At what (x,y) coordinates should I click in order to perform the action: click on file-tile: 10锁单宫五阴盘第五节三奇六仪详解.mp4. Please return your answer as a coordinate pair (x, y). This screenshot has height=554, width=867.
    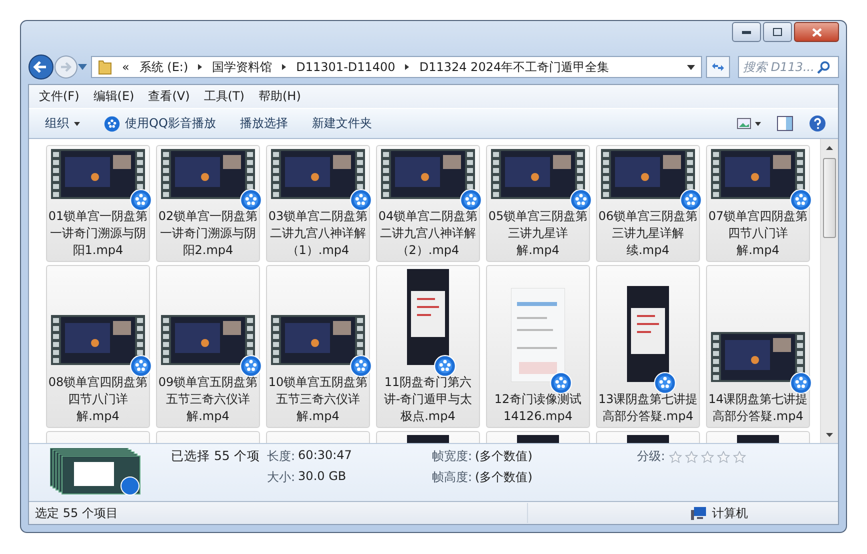
    Looking at the image, I should click on (318, 346).